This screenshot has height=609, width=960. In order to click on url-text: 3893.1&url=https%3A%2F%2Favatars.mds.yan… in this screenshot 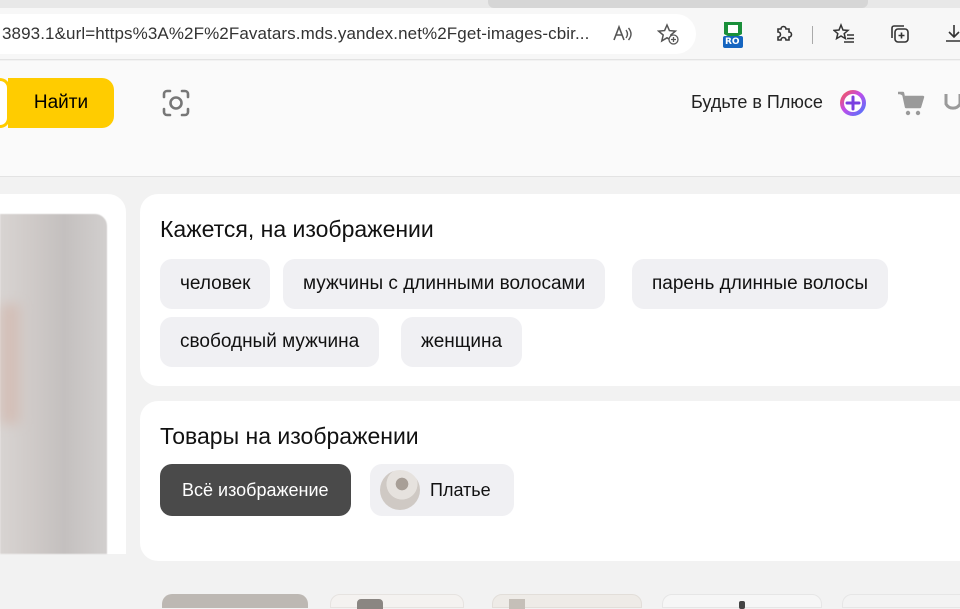, I will do `click(295, 34)`.